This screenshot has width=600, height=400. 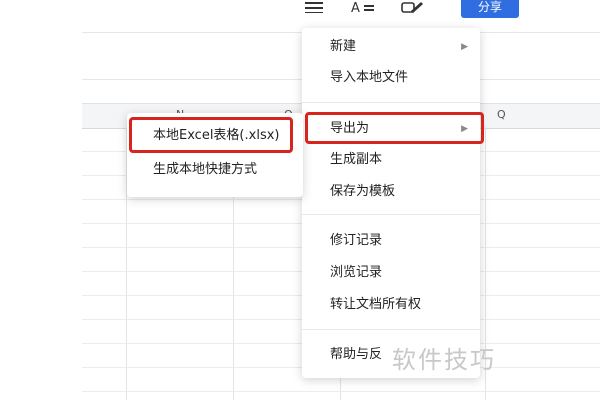 I want to click on submenu-item-local-shortcut: 生成本地快捷方式, so click(x=215, y=170).